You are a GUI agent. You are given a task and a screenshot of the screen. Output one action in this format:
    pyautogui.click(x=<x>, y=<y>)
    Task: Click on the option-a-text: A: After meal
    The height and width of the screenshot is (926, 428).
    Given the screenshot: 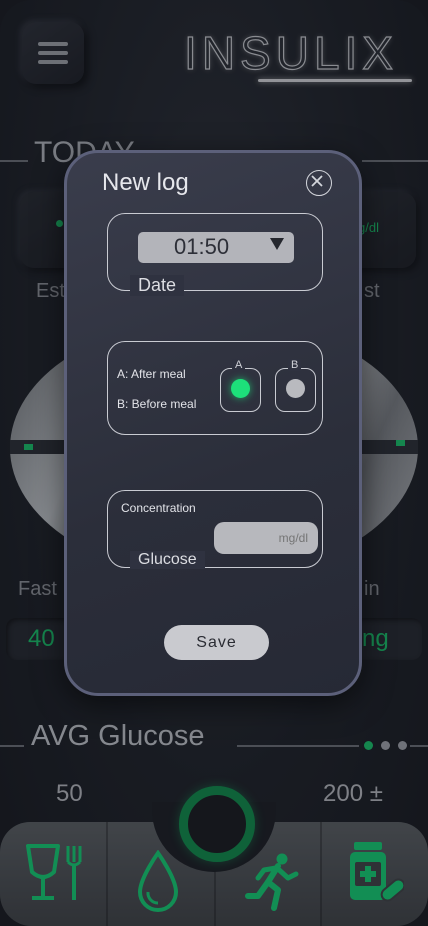 What is the action you would take?
    pyautogui.click(x=151, y=374)
    